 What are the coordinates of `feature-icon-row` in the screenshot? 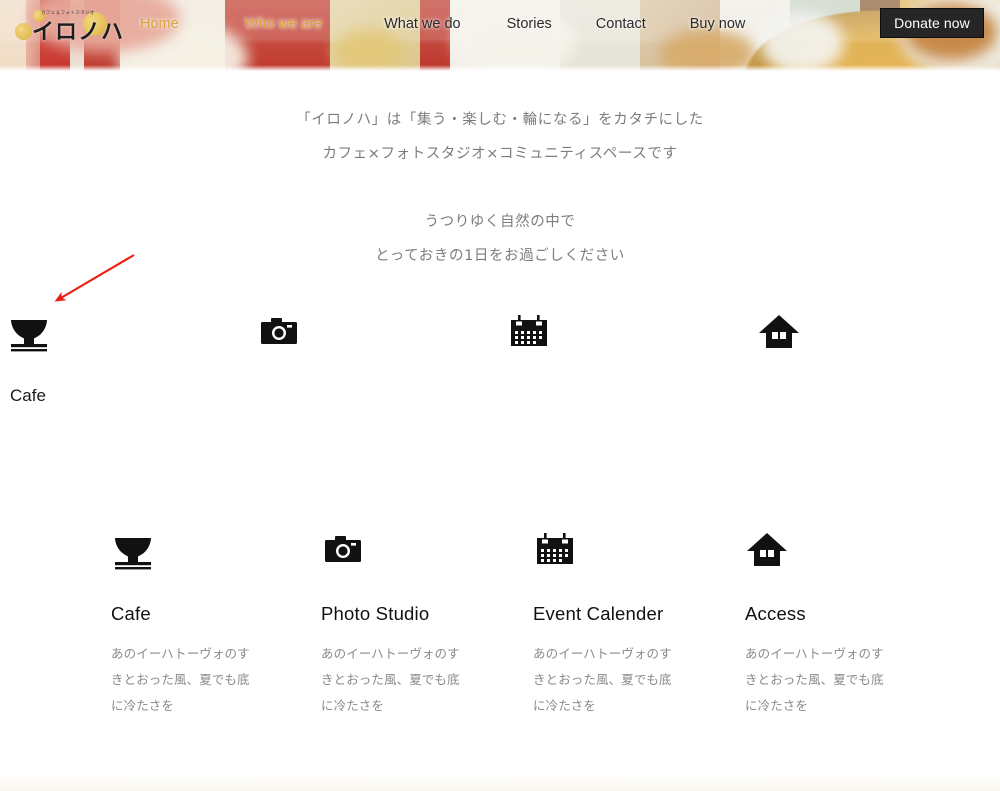 It's located at (500, 332).